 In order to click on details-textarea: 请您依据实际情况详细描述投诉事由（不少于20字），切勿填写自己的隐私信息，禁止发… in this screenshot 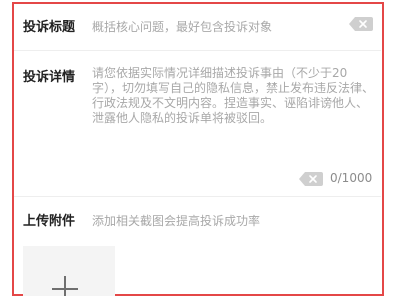, I will do `click(233, 96)`.